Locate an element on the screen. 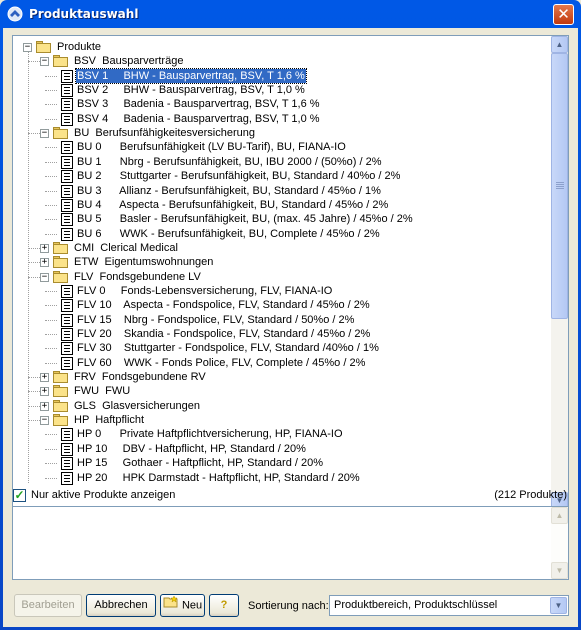  product-count: (212 Produkte) is located at coordinates (530, 495).